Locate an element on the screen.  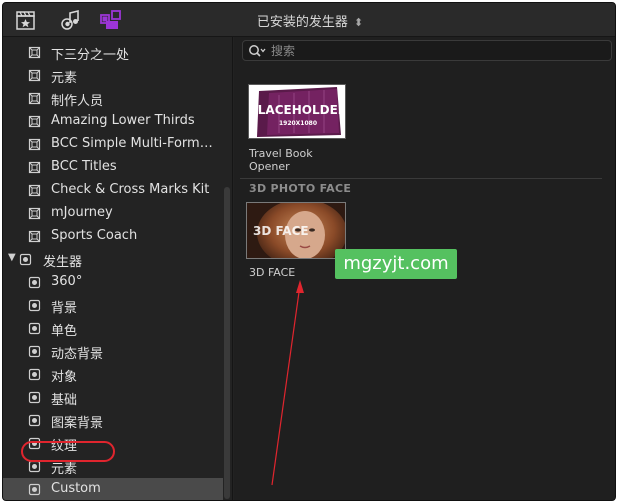
browser-toolbar: 已安装的发生器 ⬍ is located at coordinates (309, 20).